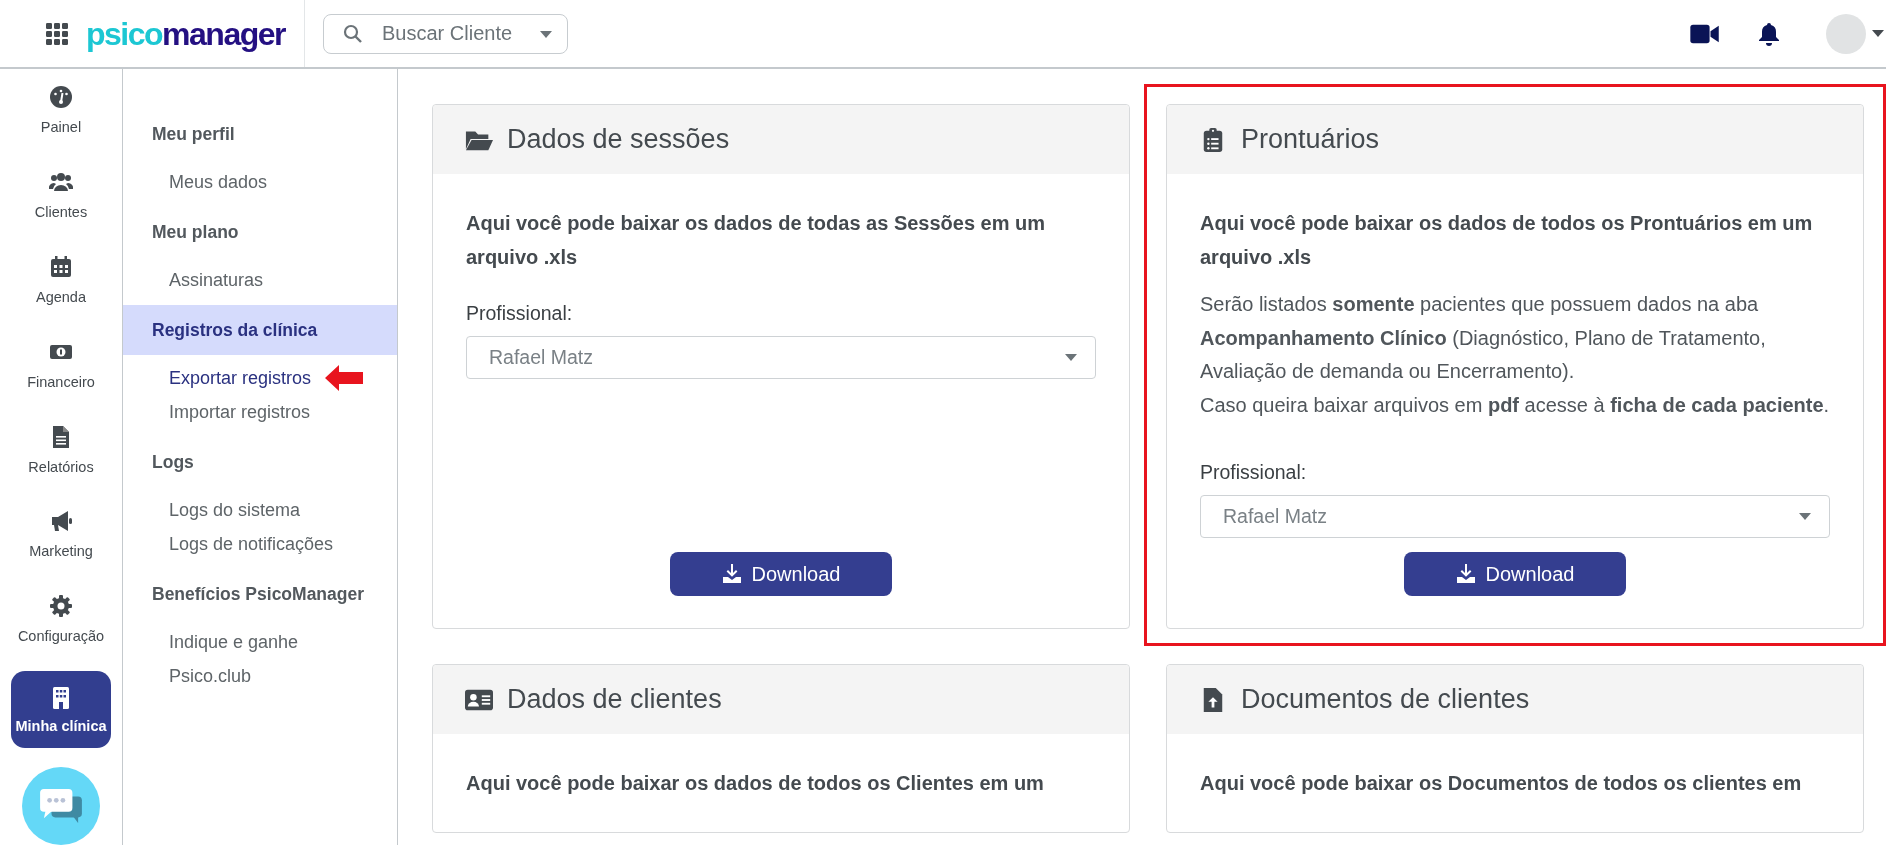 The image size is (1886, 845). I want to click on nav-item: Minha clínica, so click(61, 709).